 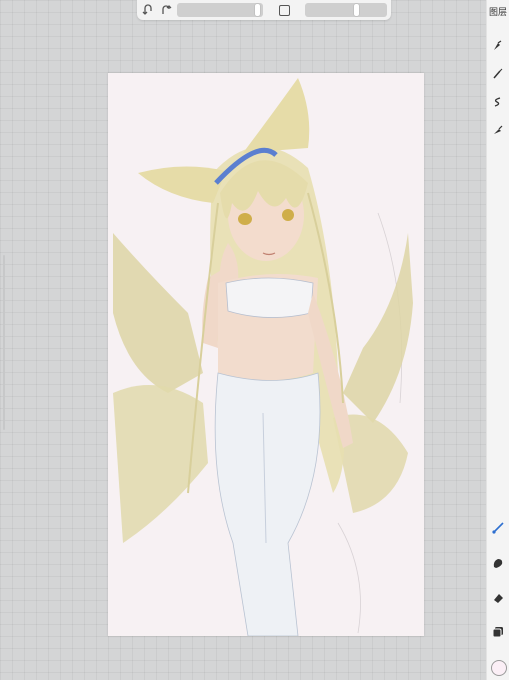 What do you see at coordinates (378, 328) in the screenshot?
I see `tail-right-upper` at bounding box center [378, 328].